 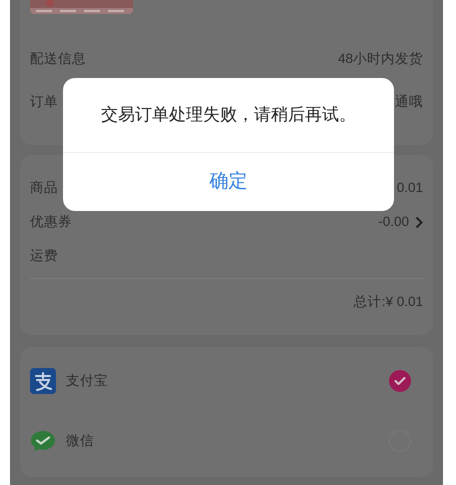 I want to click on row-value: -0.00, so click(x=393, y=221).